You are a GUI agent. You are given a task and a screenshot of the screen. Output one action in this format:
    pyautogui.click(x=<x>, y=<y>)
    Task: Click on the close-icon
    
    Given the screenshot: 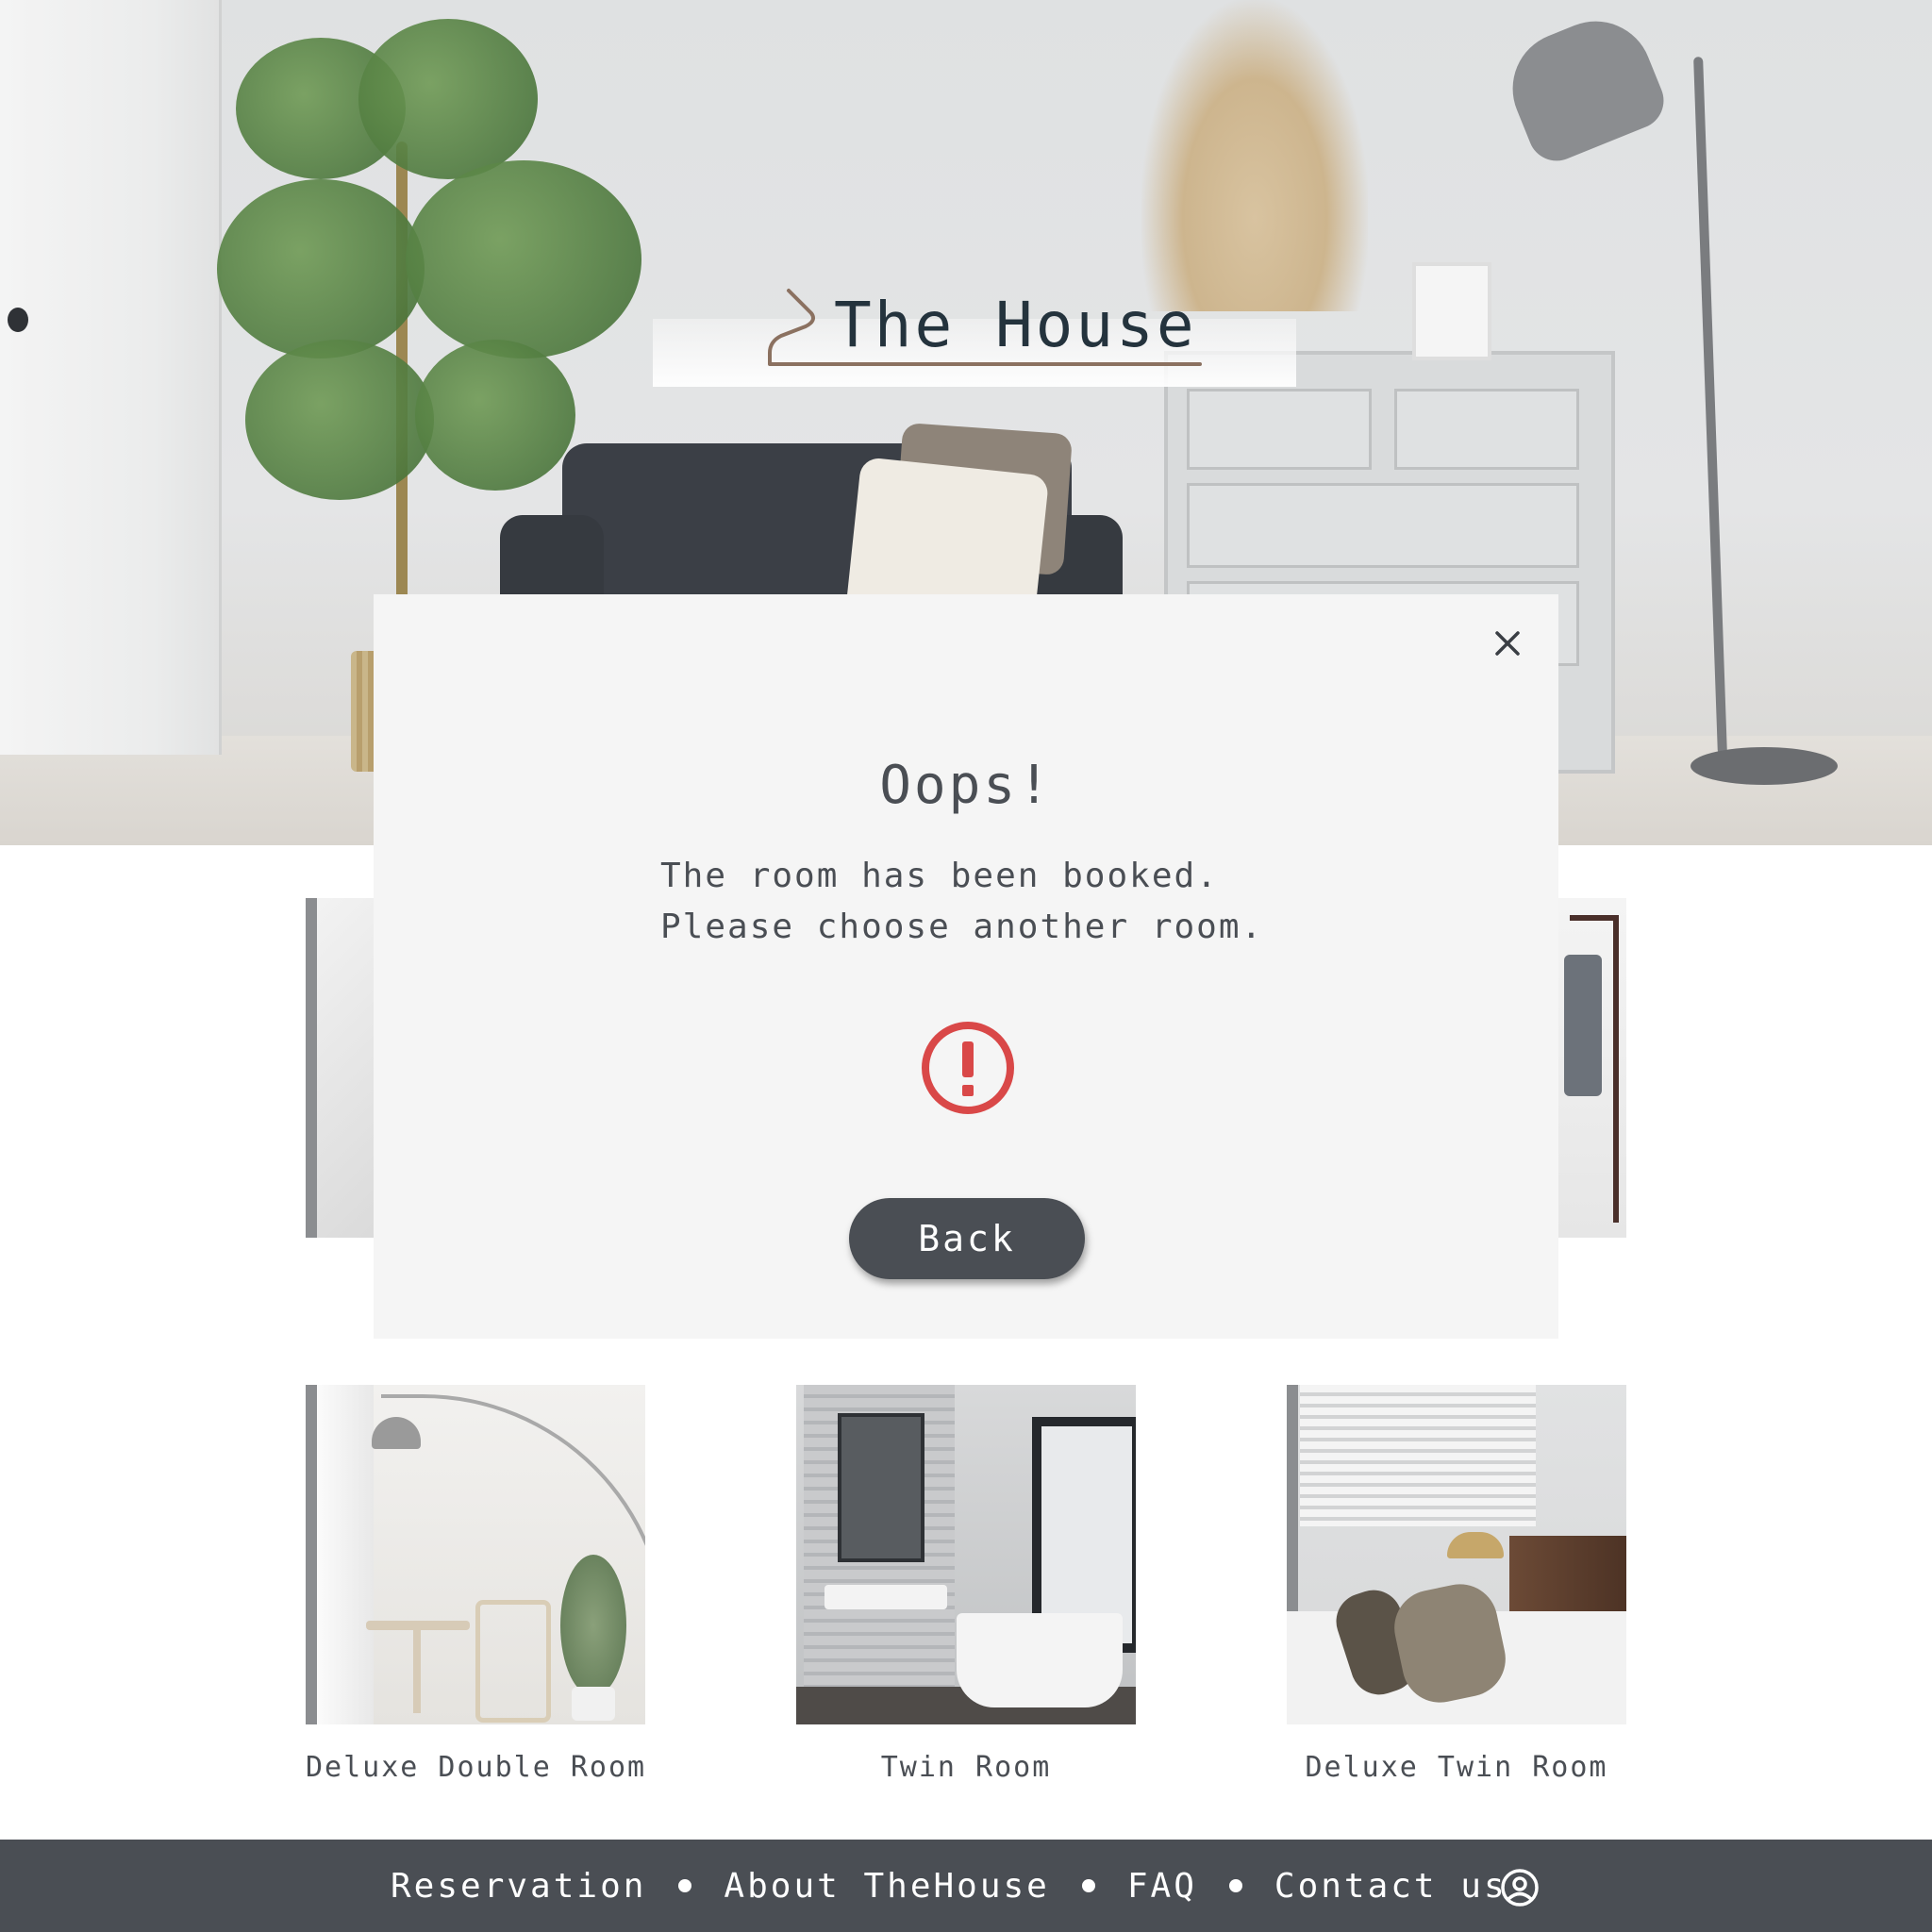 What is the action you would take?
    pyautogui.click(x=1508, y=643)
    